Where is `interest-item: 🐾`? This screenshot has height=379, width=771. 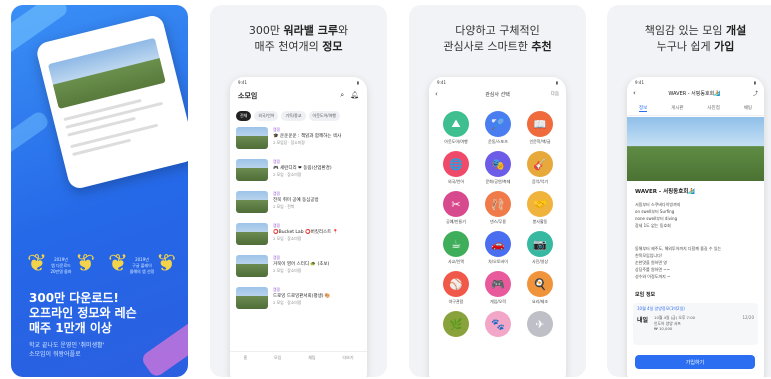 interest-item: 🐾 is located at coordinates (498, 325).